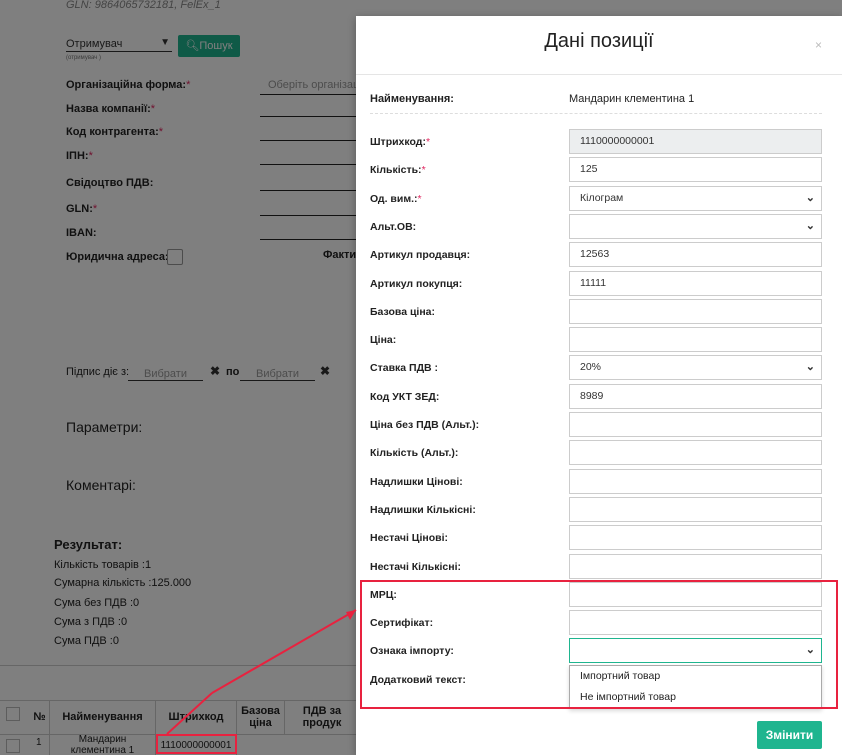 This screenshot has width=842, height=755. Describe the element at coordinates (416, 481) in the screenshot. I see `field-label: Надлишки Цінові:` at that location.